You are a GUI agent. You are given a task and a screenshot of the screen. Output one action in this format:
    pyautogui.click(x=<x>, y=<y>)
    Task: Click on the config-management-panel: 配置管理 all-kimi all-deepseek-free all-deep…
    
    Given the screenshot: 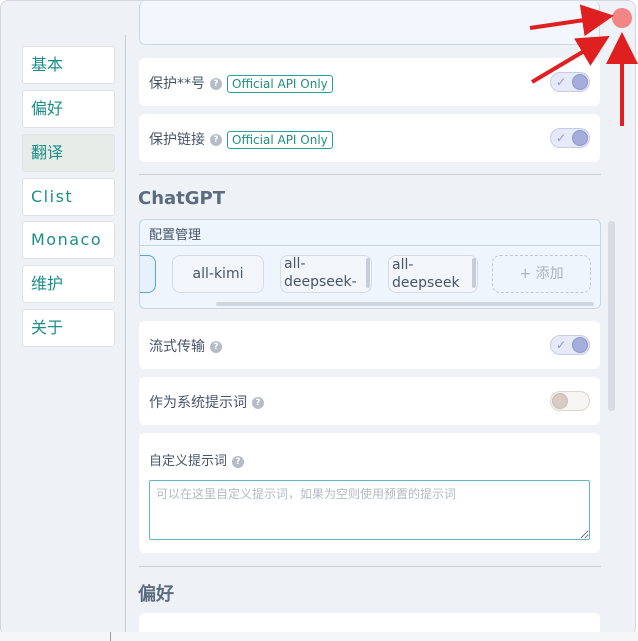 What is the action you would take?
    pyautogui.click(x=370, y=264)
    